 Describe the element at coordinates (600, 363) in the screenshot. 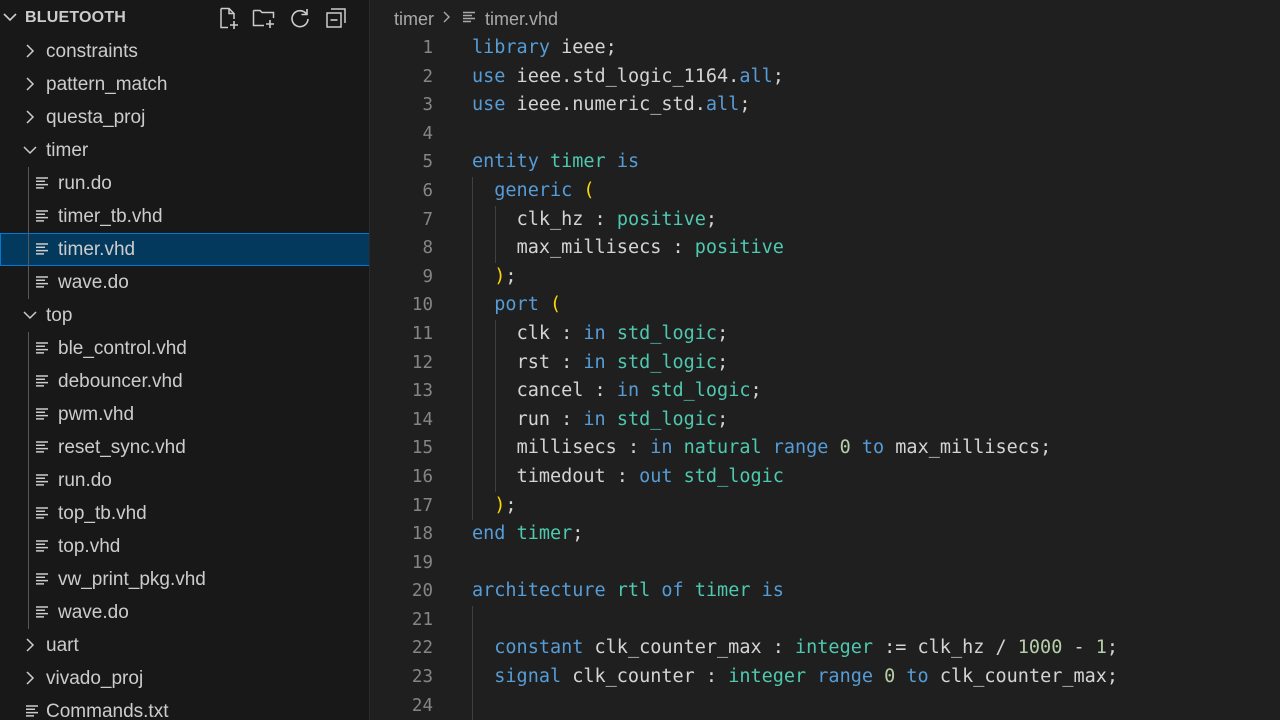

I see `code-text: rst : in std_logic;` at that location.